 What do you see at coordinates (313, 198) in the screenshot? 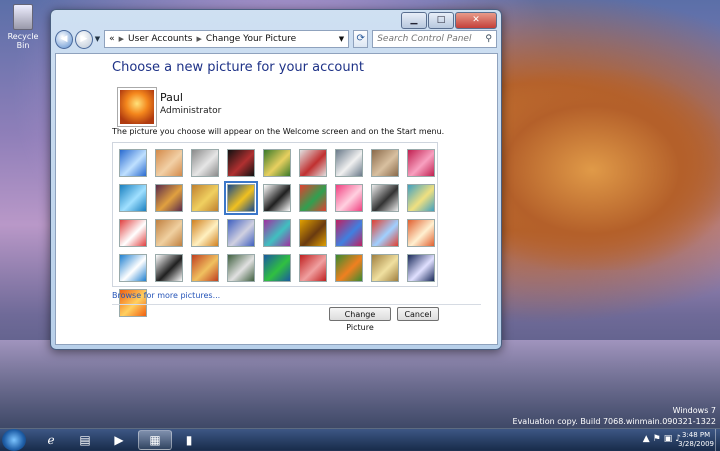
I see `picture-tile-crayons` at bounding box center [313, 198].